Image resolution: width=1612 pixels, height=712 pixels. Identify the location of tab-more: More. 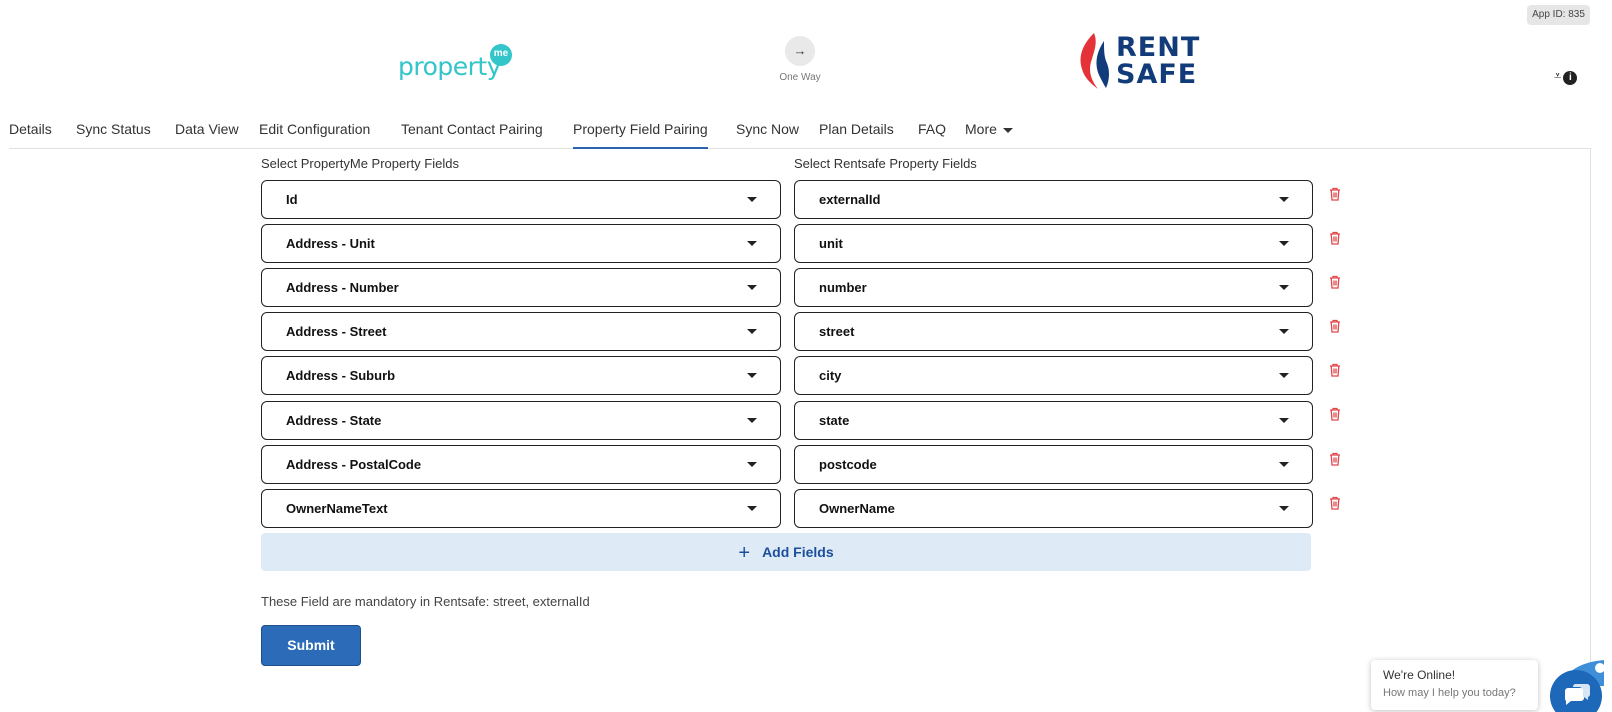
(989, 135).